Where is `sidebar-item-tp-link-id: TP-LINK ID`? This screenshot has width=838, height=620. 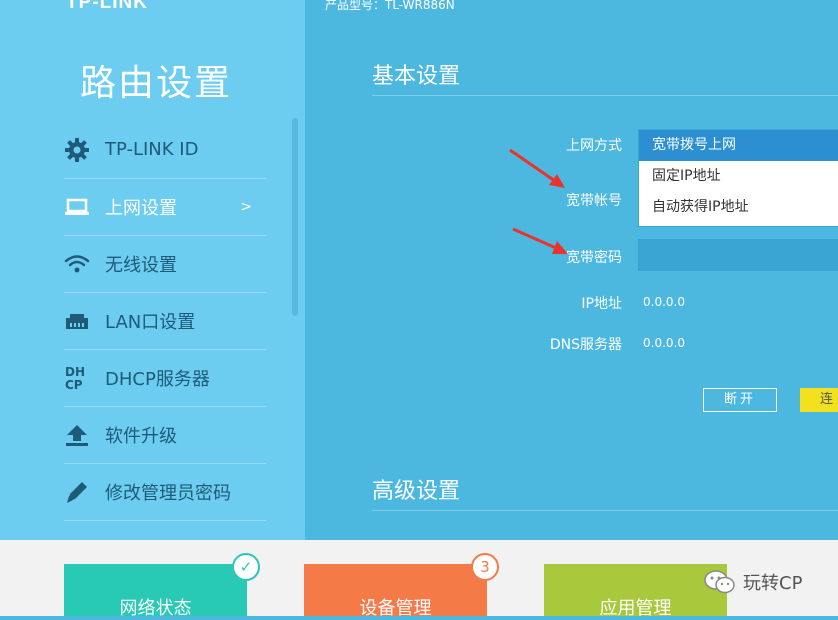 sidebar-item-tp-link-id: TP-LINK ID is located at coordinates (165, 150).